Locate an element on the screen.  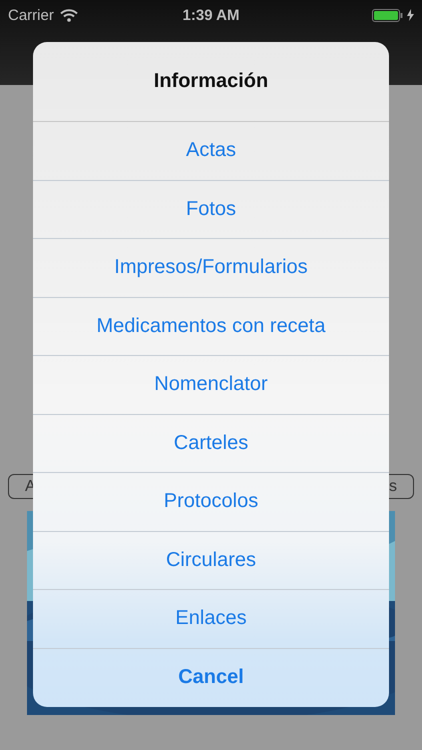
cancel-button: Cancel is located at coordinates (211, 677).